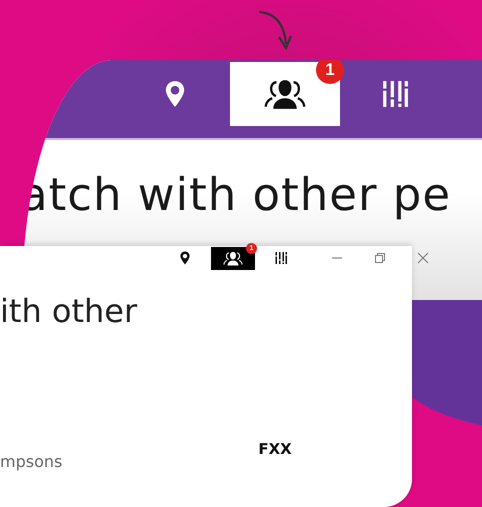 The width and height of the screenshot is (482, 507). Describe the element at coordinates (423, 258) in the screenshot. I see `close-icon` at that location.